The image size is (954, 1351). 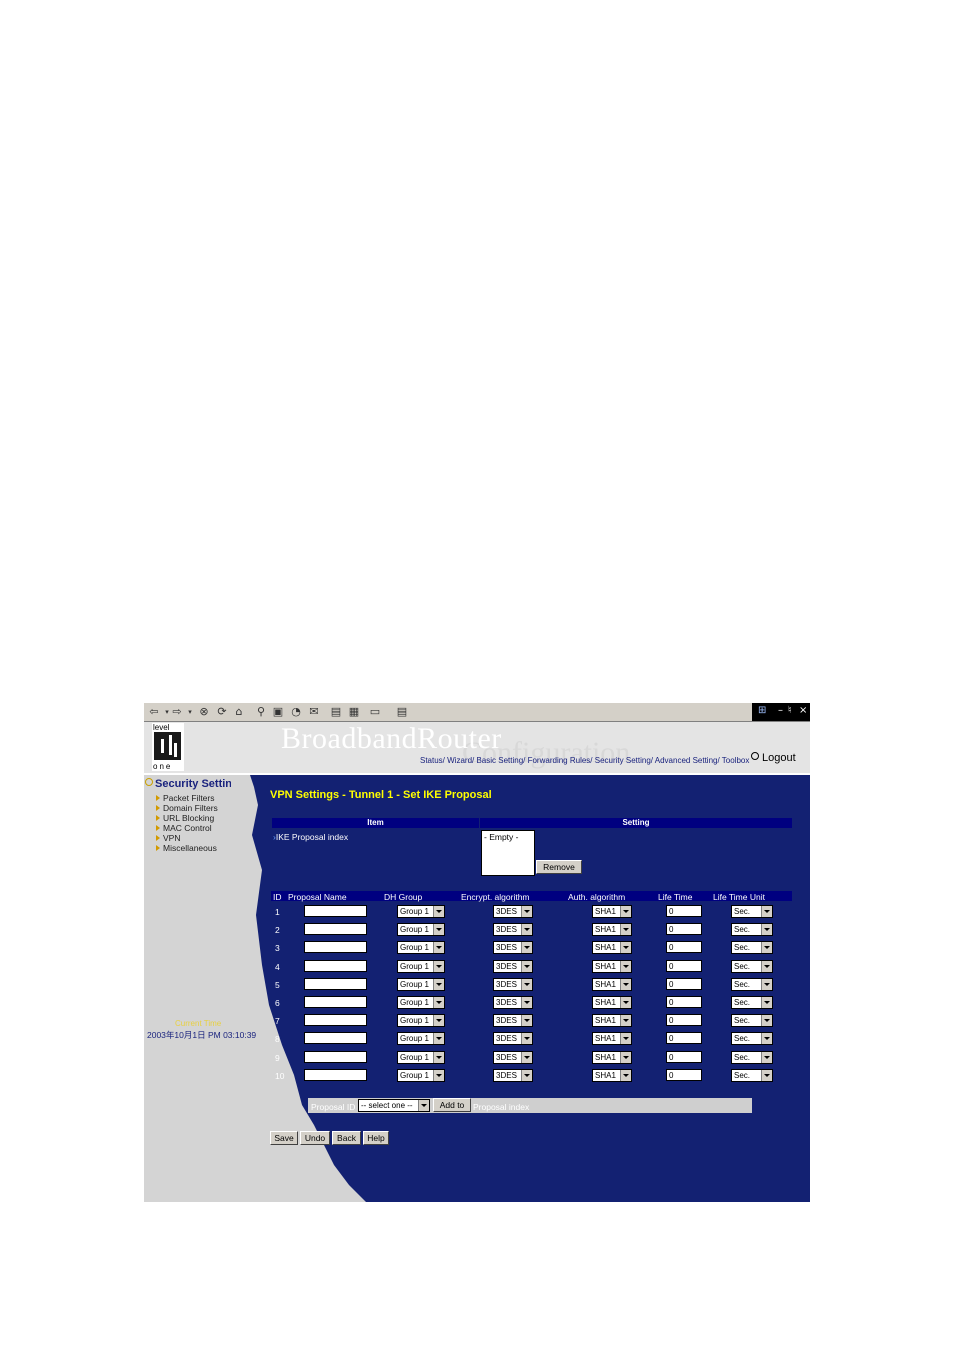 What do you see at coordinates (168, 838) in the screenshot?
I see `sidebar-item-vpn: VPN` at bounding box center [168, 838].